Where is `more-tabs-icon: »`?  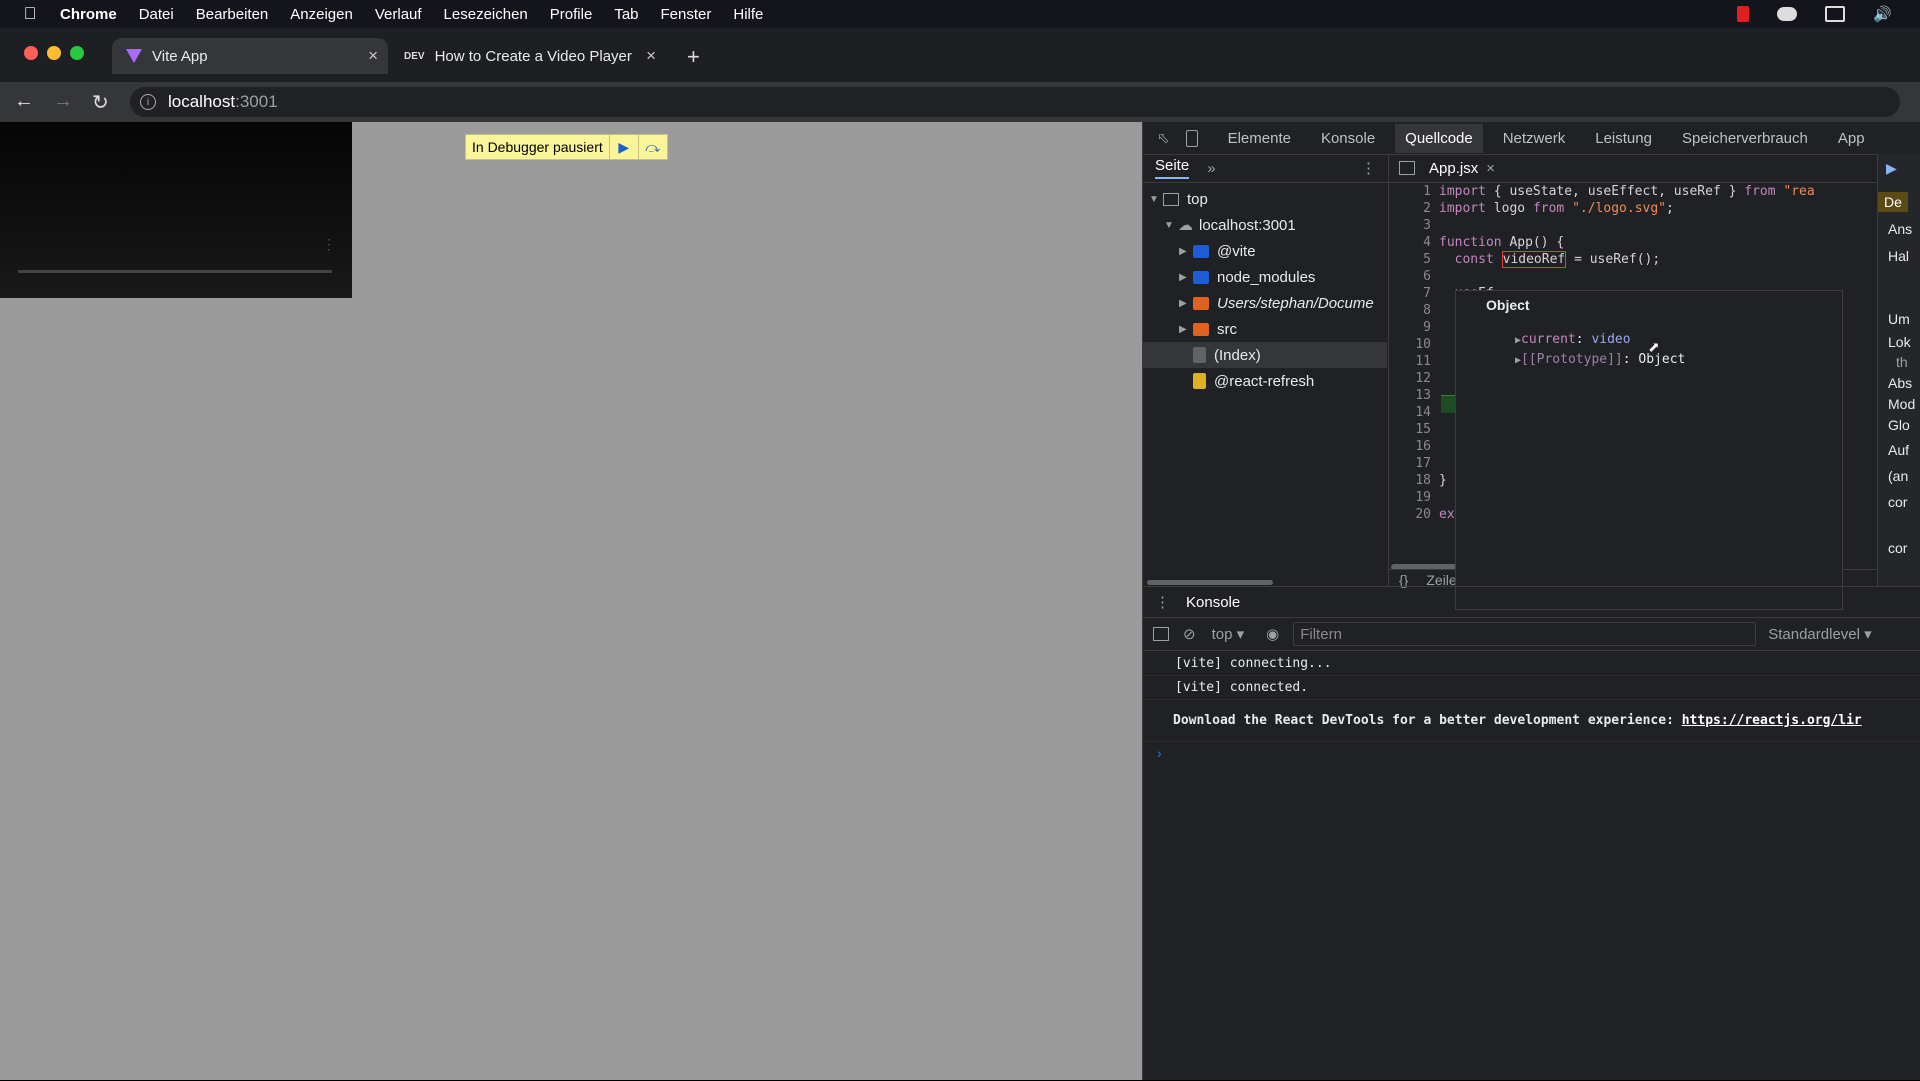
more-tabs-icon: » is located at coordinates (1211, 168).